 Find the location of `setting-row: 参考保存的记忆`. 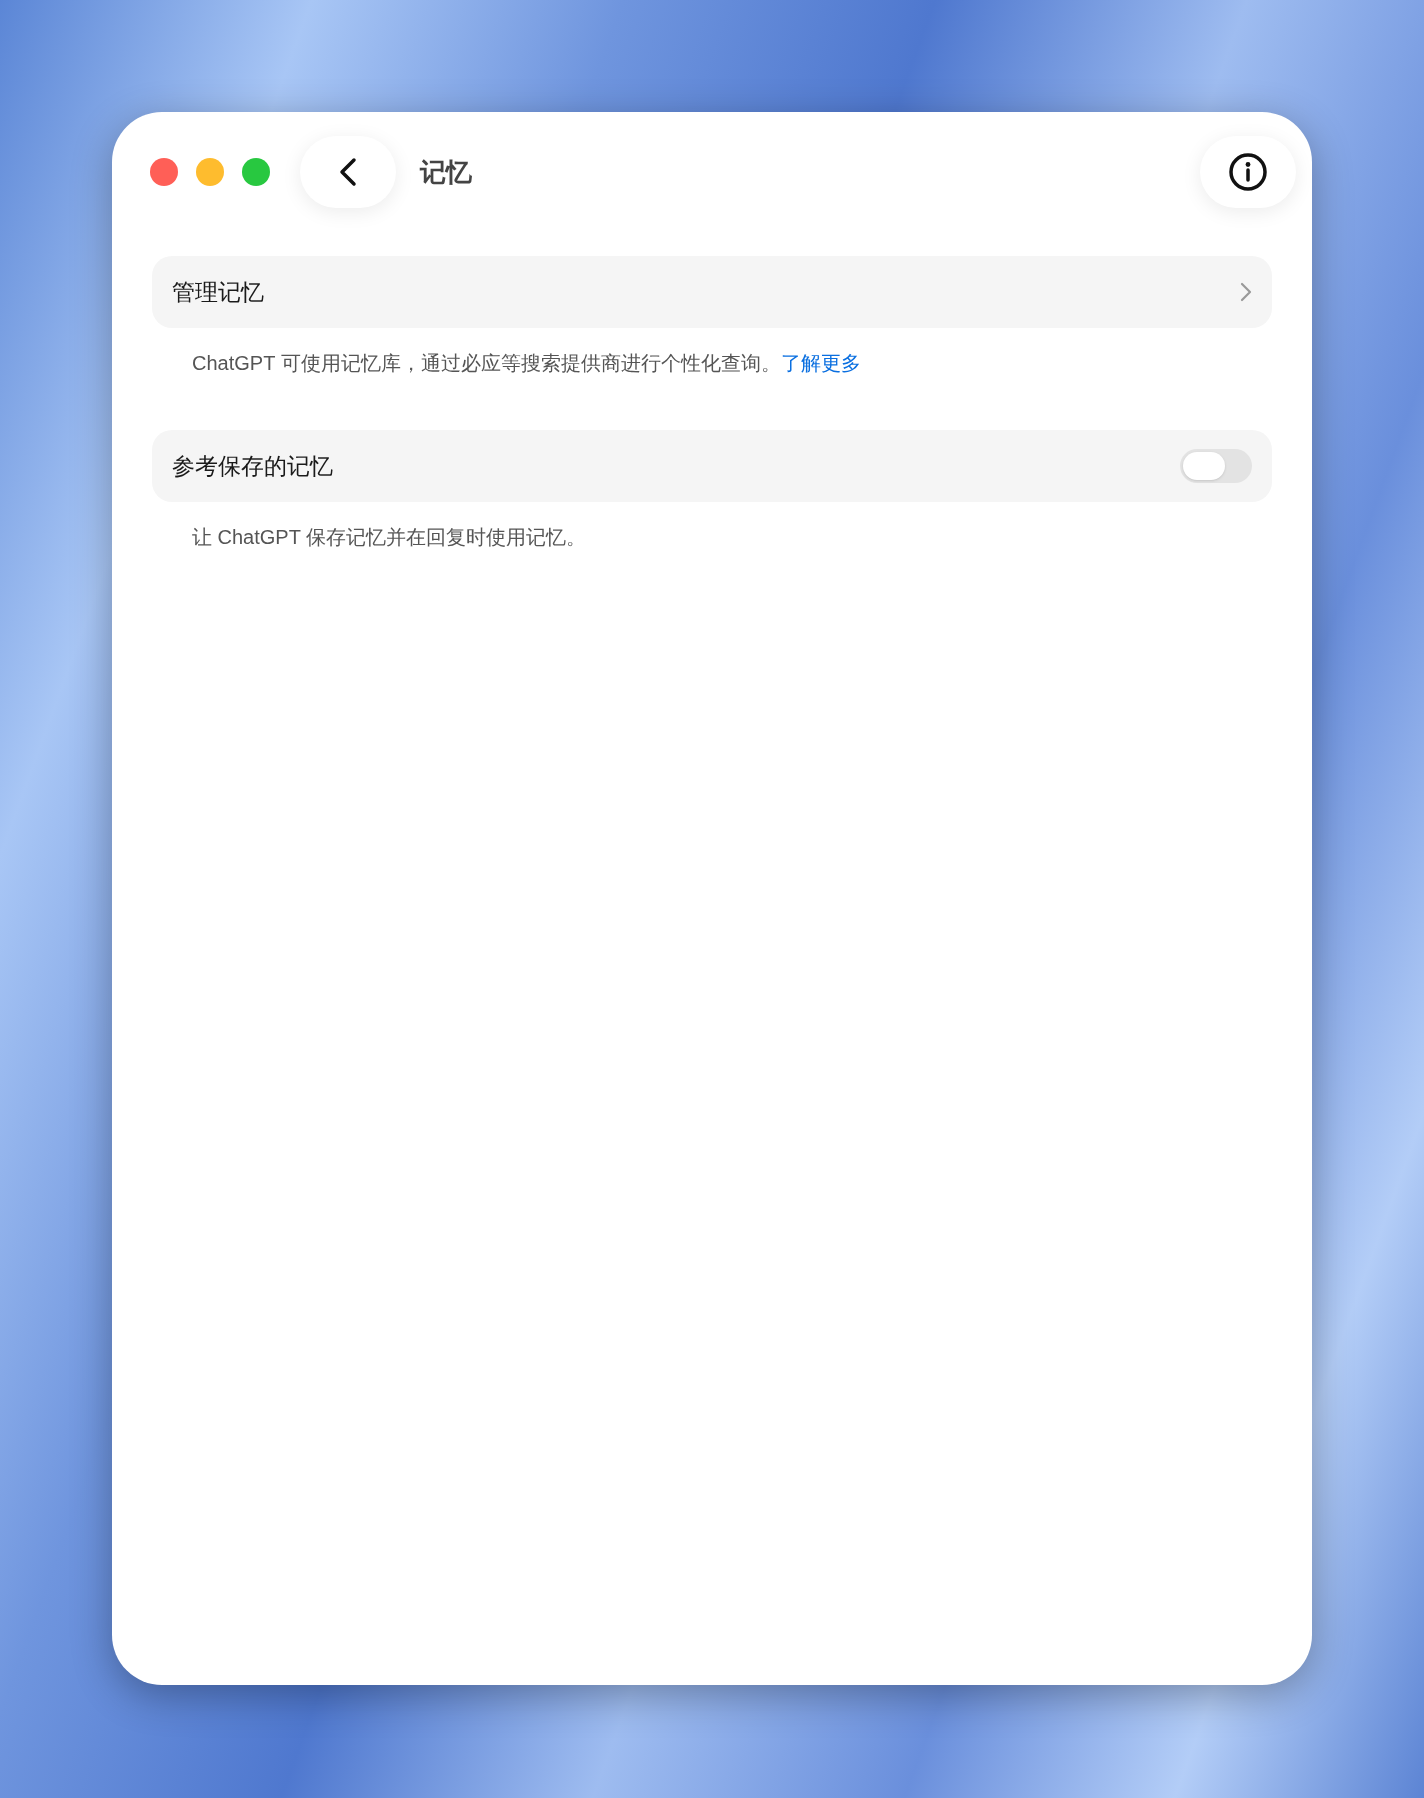

setting-row: 参考保存的记忆 is located at coordinates (712, 466).